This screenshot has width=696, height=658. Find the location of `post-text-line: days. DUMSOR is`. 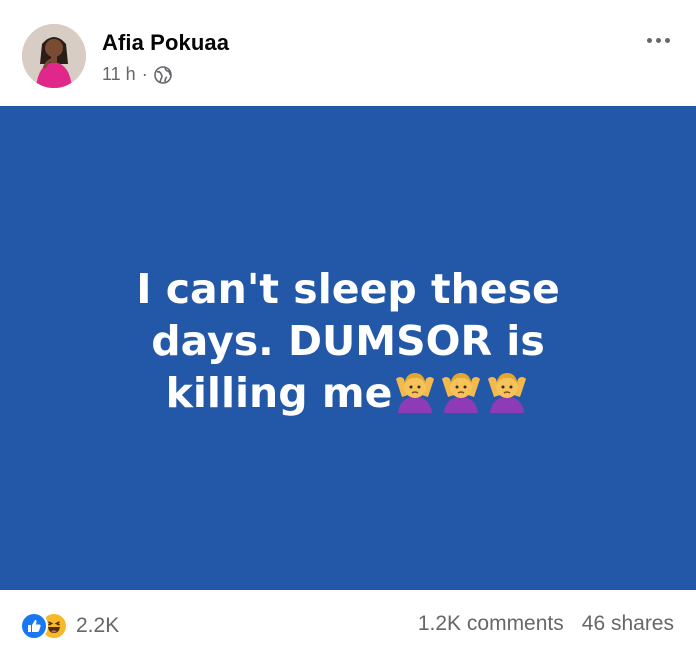

post-text-line: days. DUMSOR is is located at coordinates (348, 341).